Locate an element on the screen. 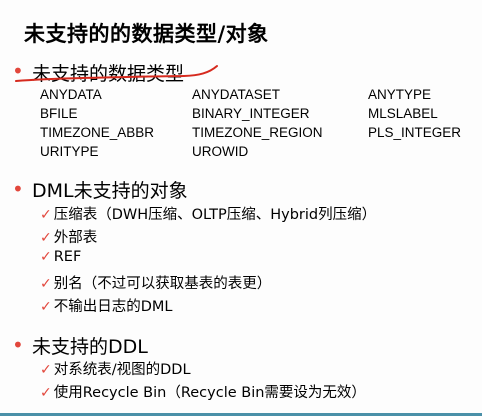  list-item: ✓ 压缩表（DWH压缩、OLTP压缩、Hybrid列压缩） is located at coordinates (208, 213).